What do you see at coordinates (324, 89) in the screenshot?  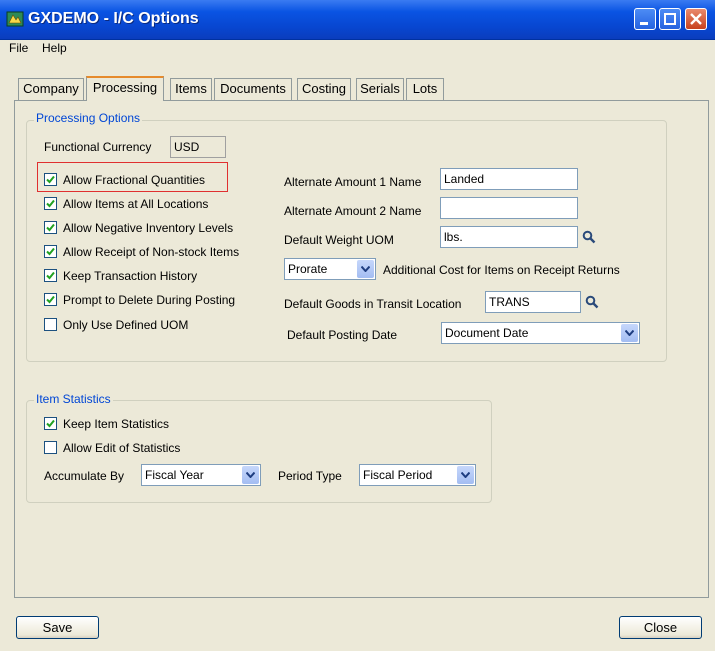 I see `tab-costing: Costing` at bounding box center [324, 89].